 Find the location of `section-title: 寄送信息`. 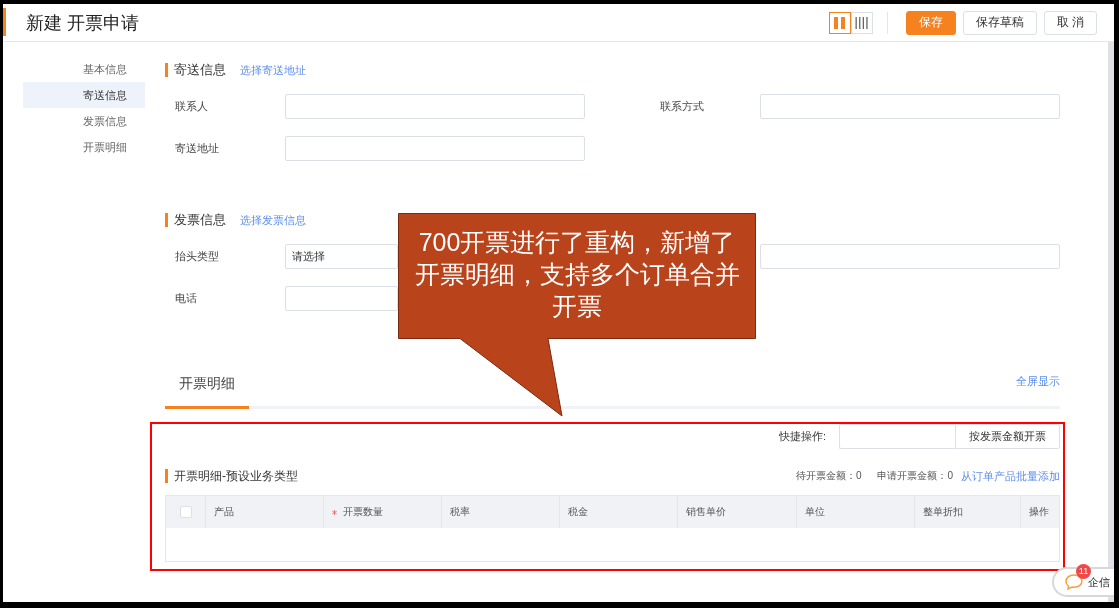

section-title: 寄送信息 is located at coordinates (200, 70).